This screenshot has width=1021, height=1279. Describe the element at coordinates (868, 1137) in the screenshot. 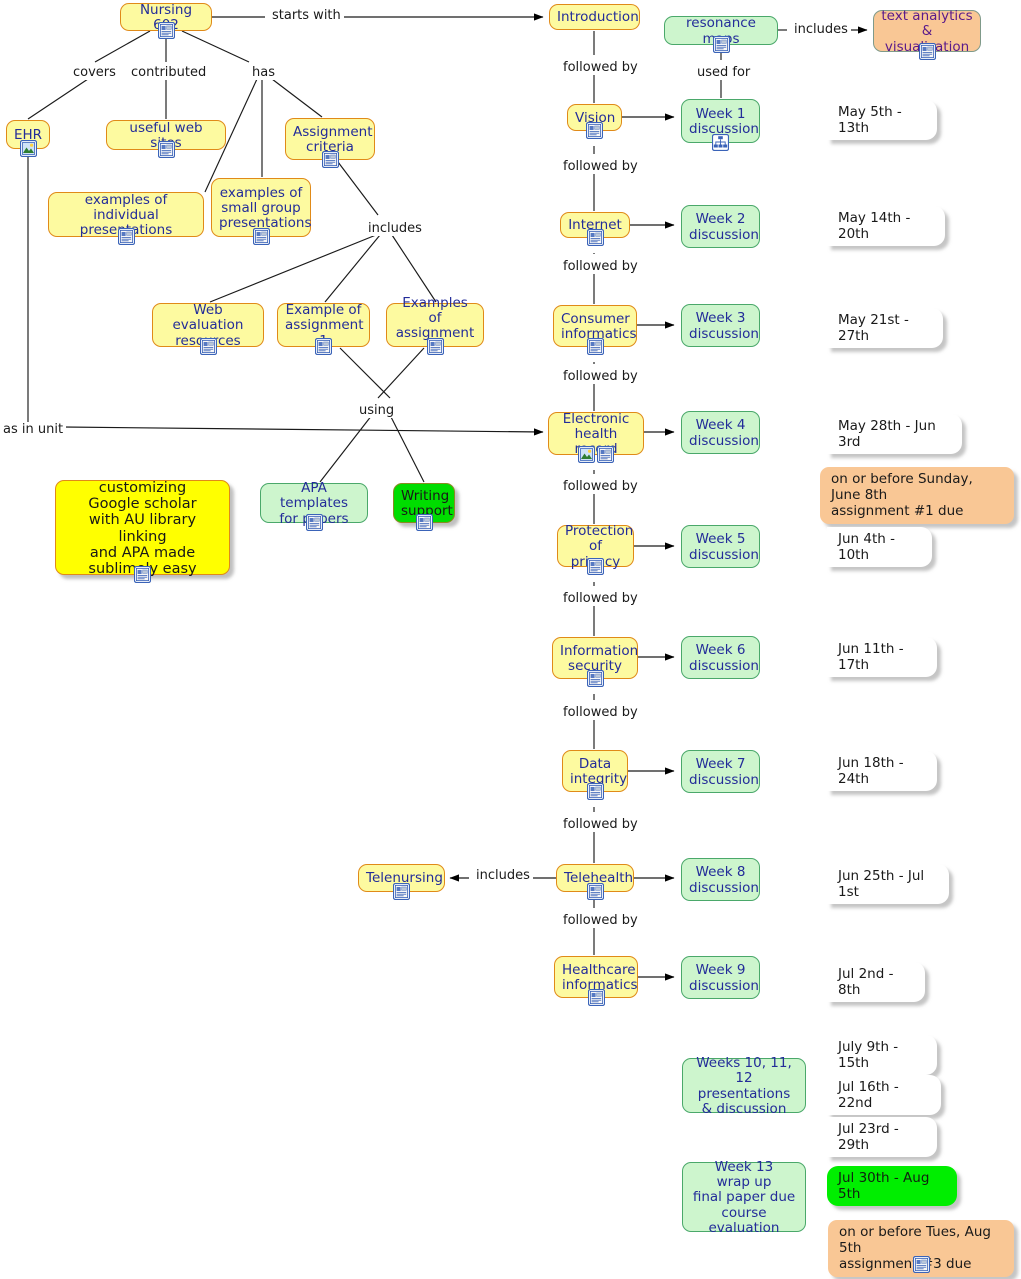

I see `chip-label: Jul 23rd - 29th` at that location.